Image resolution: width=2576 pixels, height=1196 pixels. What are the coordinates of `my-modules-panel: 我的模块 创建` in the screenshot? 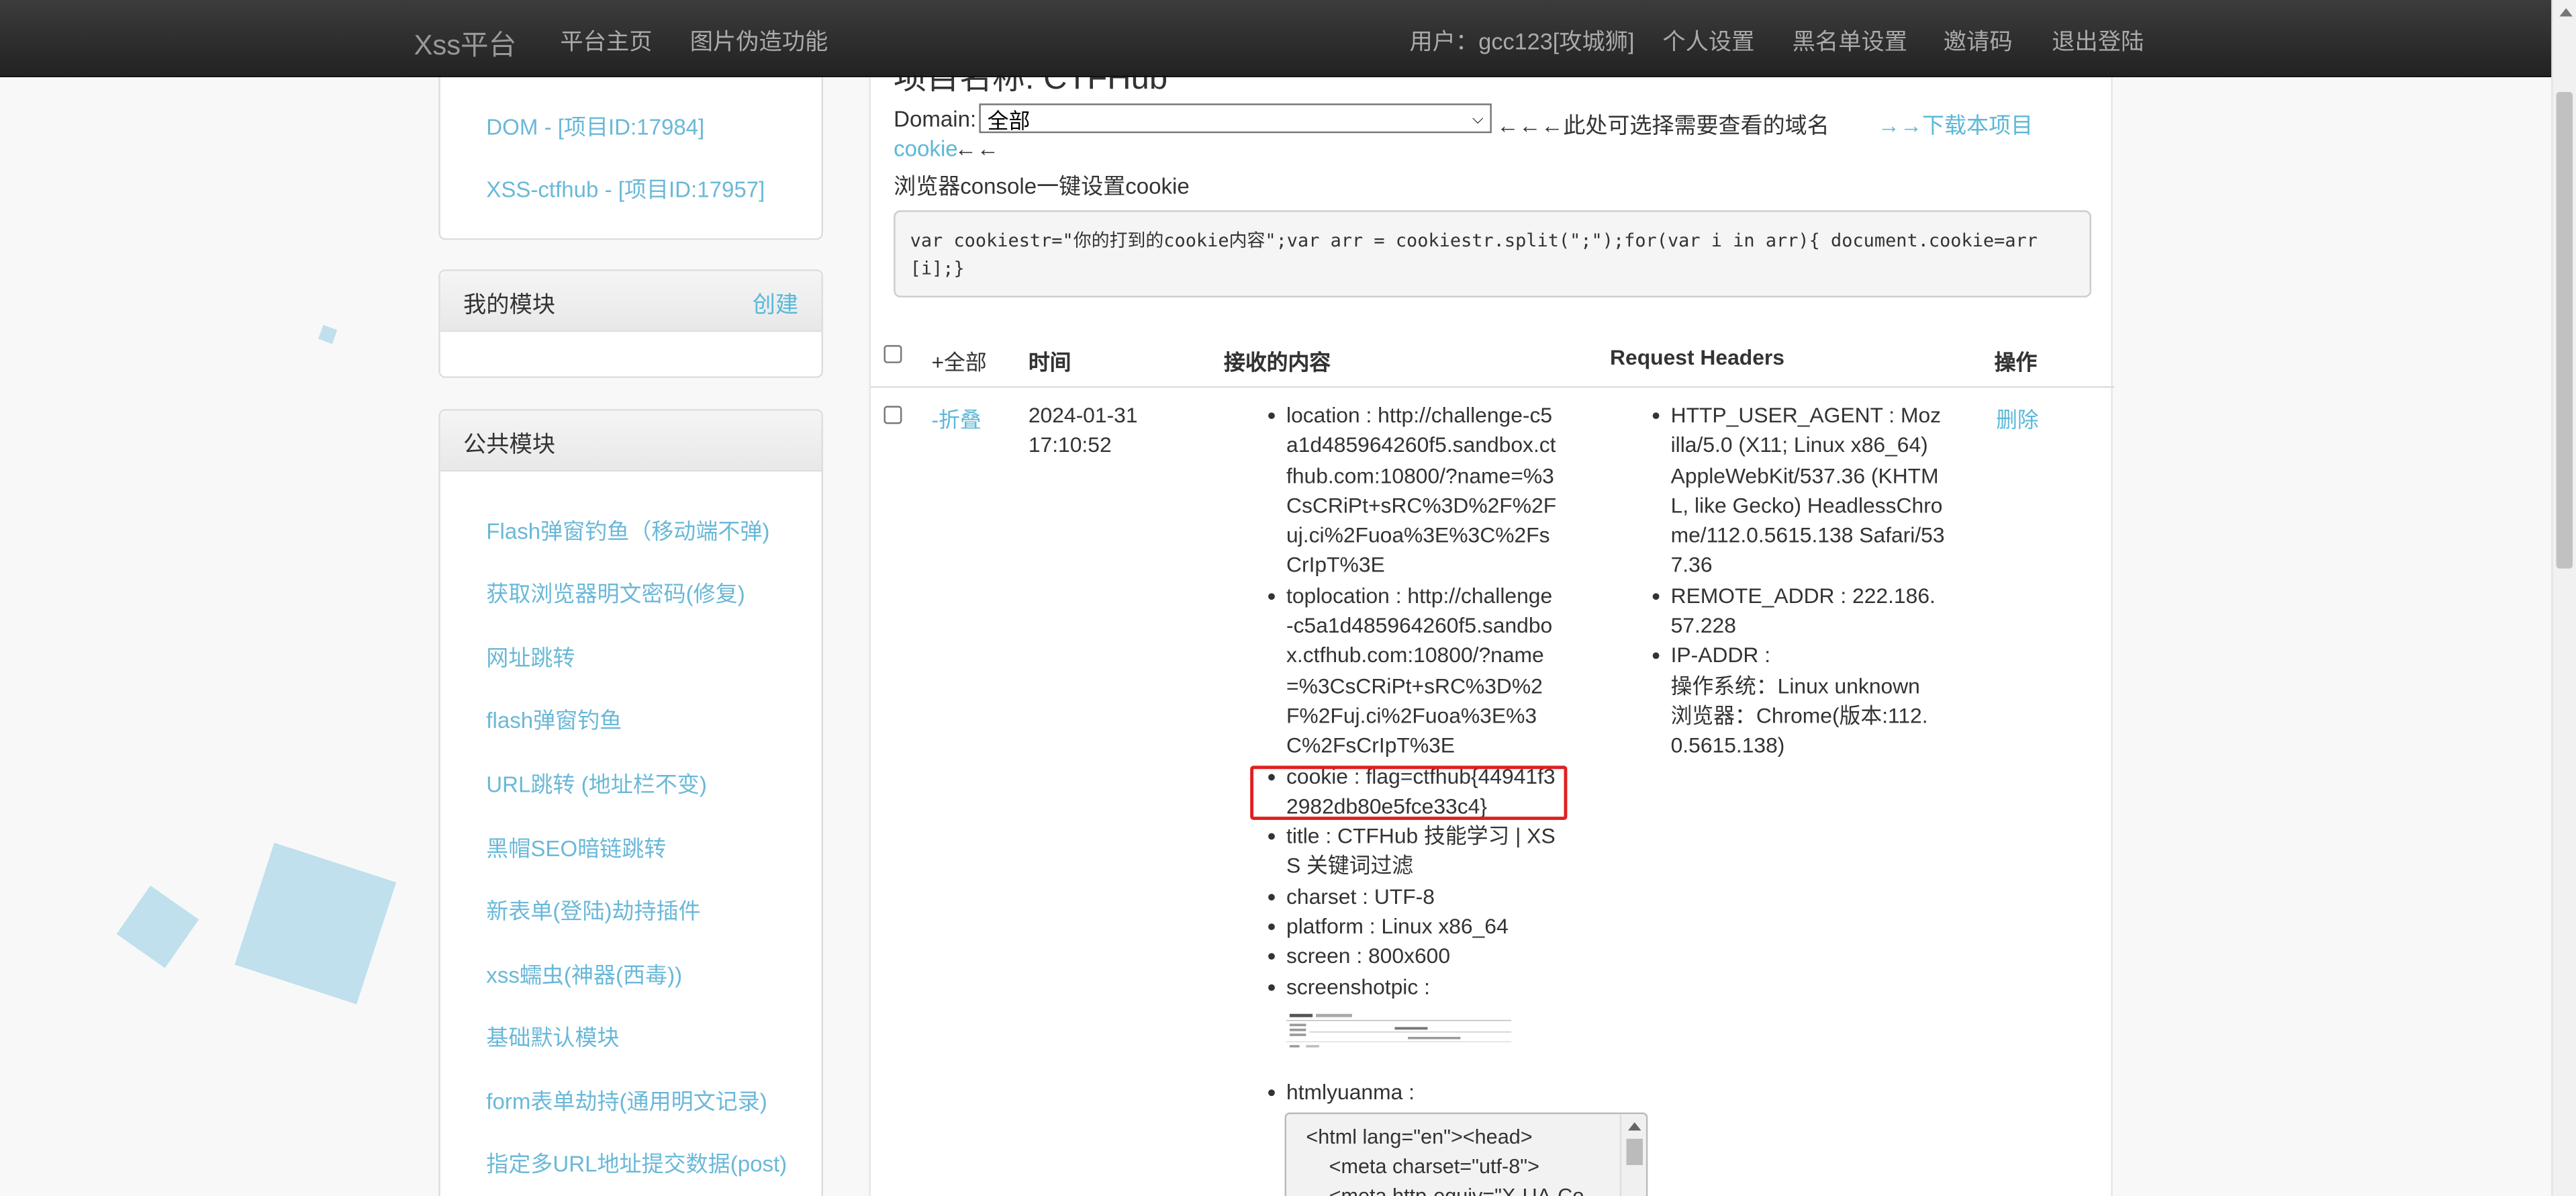 It's located at (630, 323).